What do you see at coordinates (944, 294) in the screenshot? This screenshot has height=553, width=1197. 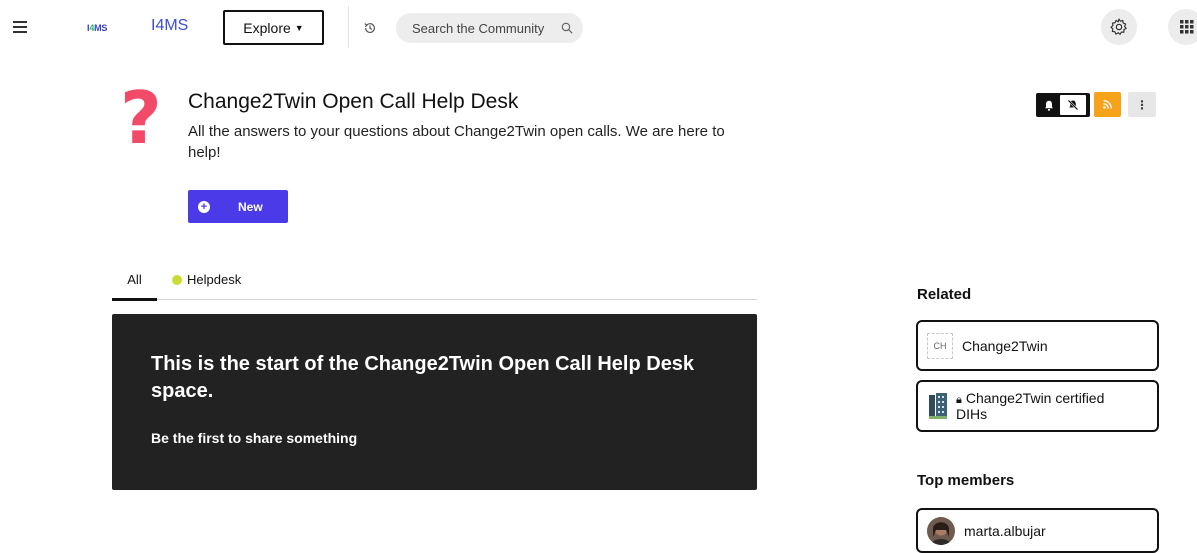 I see `related-heading: Related` at bounding box center [944, 294].